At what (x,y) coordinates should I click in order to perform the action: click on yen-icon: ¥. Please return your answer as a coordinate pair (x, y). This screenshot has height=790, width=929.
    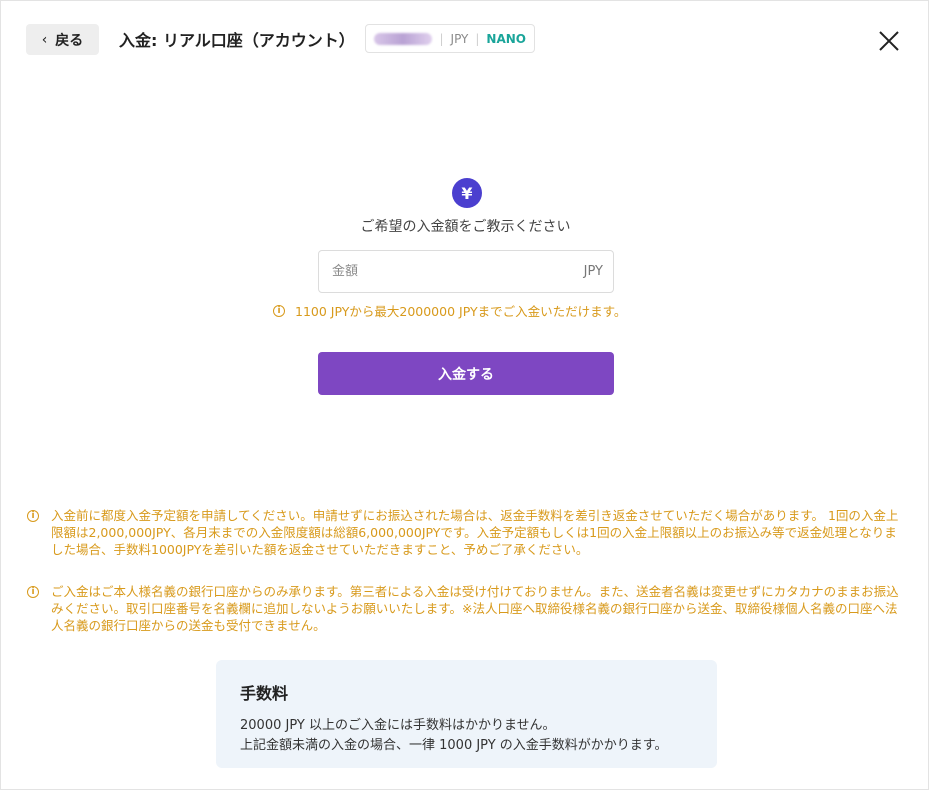
    Looking at the image, I should click on (467, 193).